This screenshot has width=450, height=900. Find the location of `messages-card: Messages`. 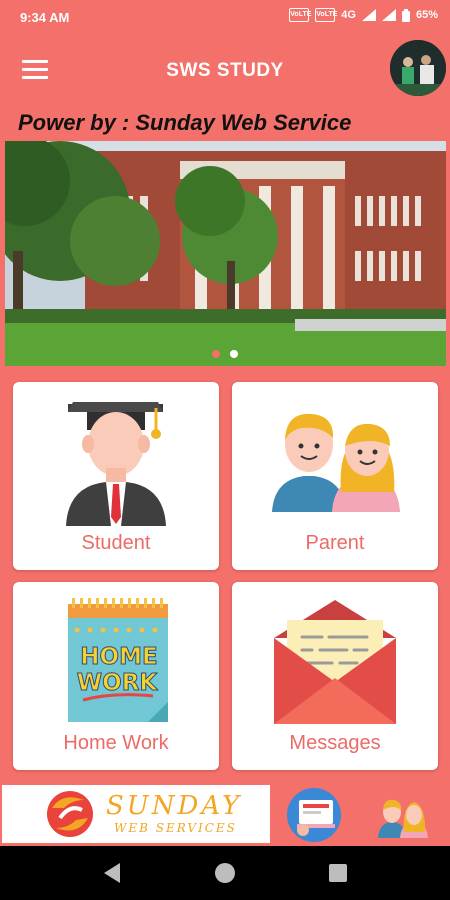

messages-card: Messages is located at coordinates (335, 676).